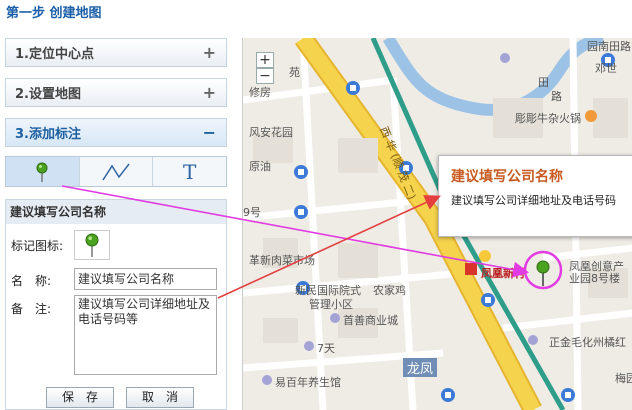 Image resolution: width=632 pixels, height=410 pixels. Describe the element at coordinates (623, 378) in the screenshot. I see `map-label: 梅园` at that location.